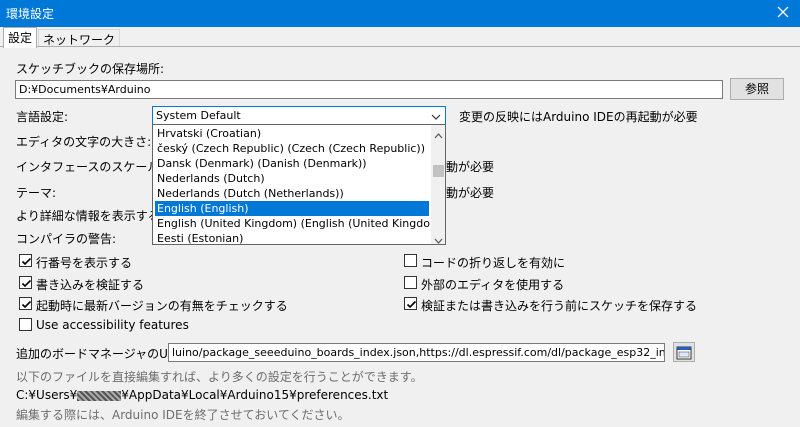 Image resolution: width=800 pixels, height=427 pixels. I want to click on theme-label: テーマ:, so click(36, 193).